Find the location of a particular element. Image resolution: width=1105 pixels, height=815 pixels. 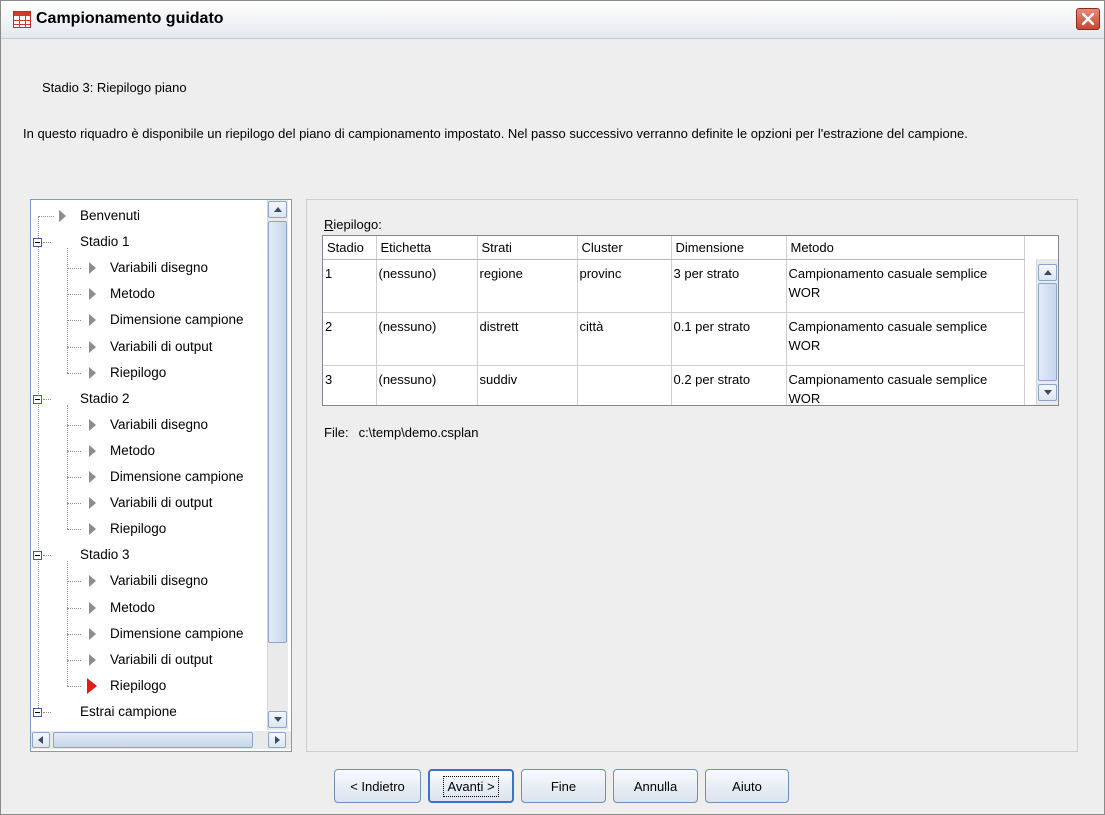

file-label: File: is located at coordinates (336, 432).